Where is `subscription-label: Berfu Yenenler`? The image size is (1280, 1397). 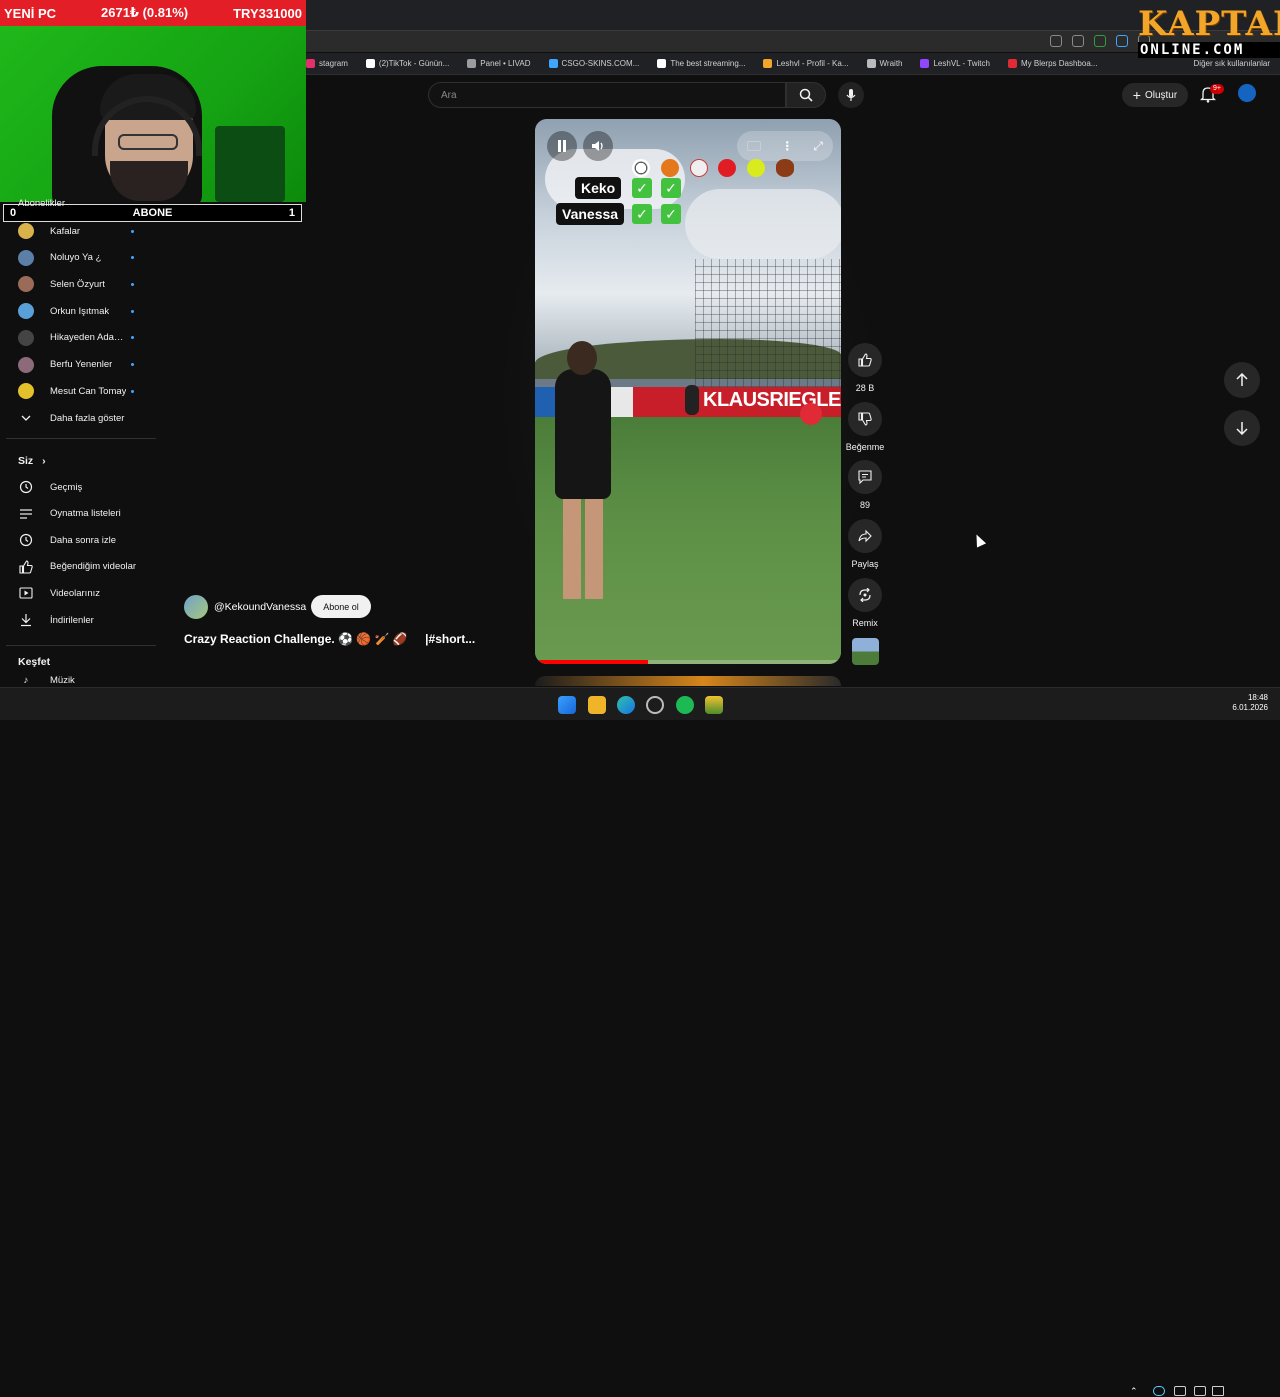 subscription-label: Berfu Yenenler is located at coordinates (81, 364).